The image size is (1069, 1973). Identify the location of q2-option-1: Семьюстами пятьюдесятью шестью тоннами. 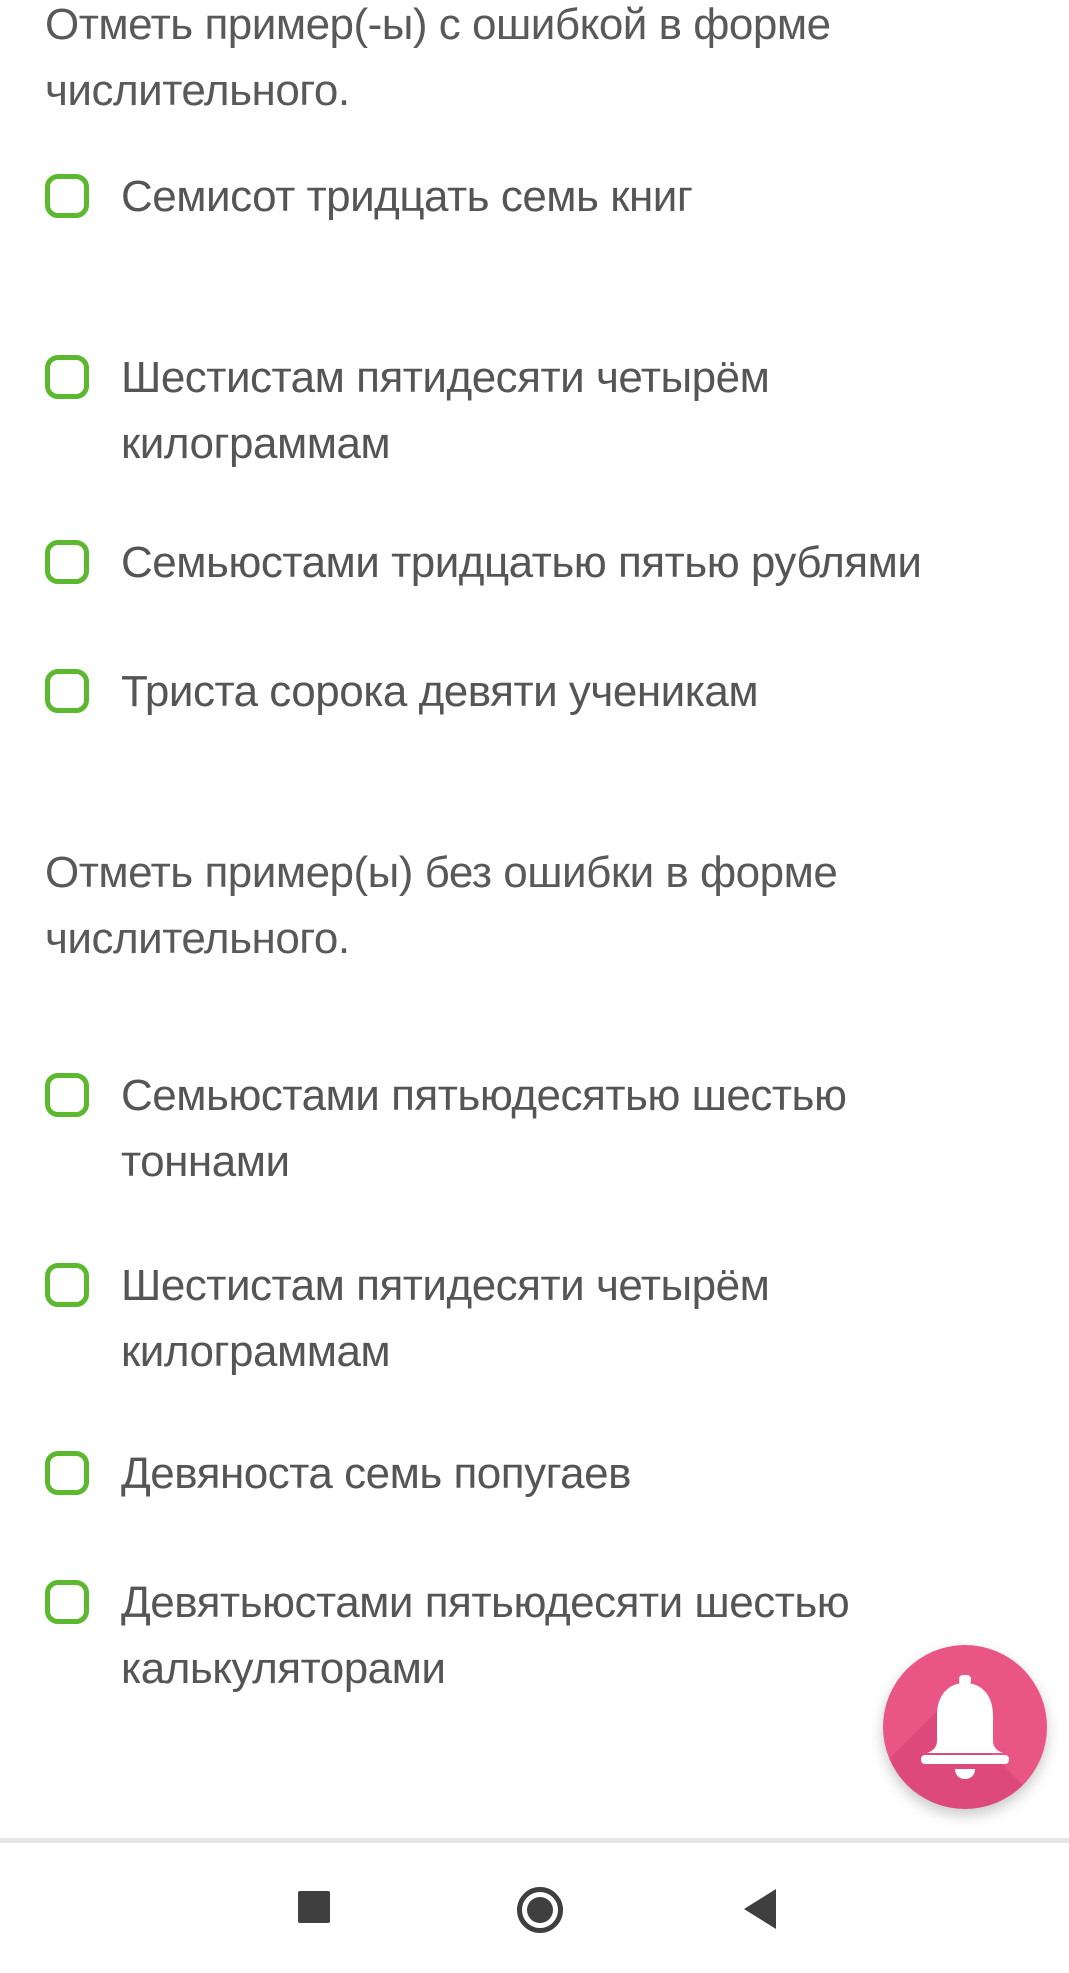
(525, 1129).